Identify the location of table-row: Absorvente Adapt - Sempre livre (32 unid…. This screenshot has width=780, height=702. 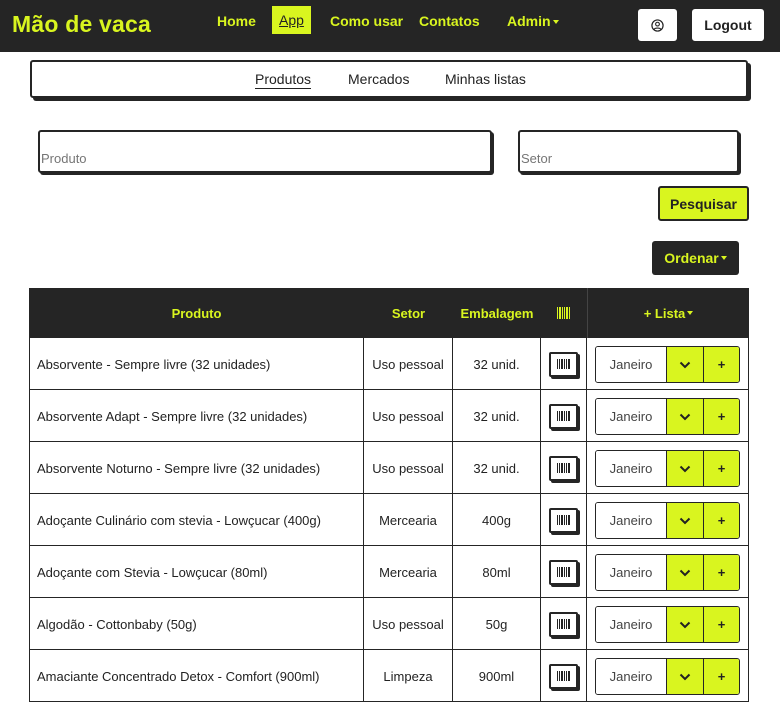
(389, 416).